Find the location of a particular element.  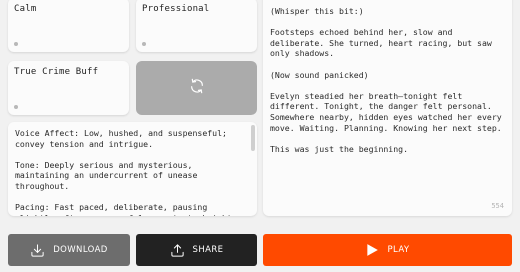

download-icon is located at coordinates (37, 250).